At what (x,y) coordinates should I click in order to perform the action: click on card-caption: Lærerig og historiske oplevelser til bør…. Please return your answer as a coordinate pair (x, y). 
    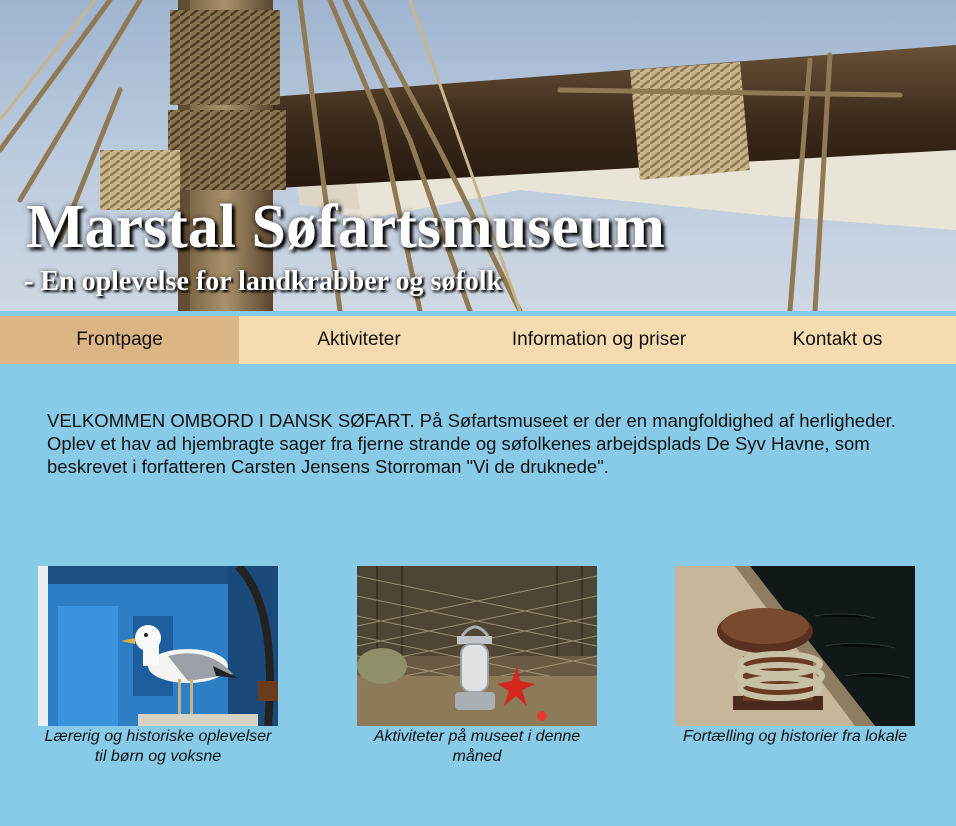
    Looking at the image, I should click on (158, 746).